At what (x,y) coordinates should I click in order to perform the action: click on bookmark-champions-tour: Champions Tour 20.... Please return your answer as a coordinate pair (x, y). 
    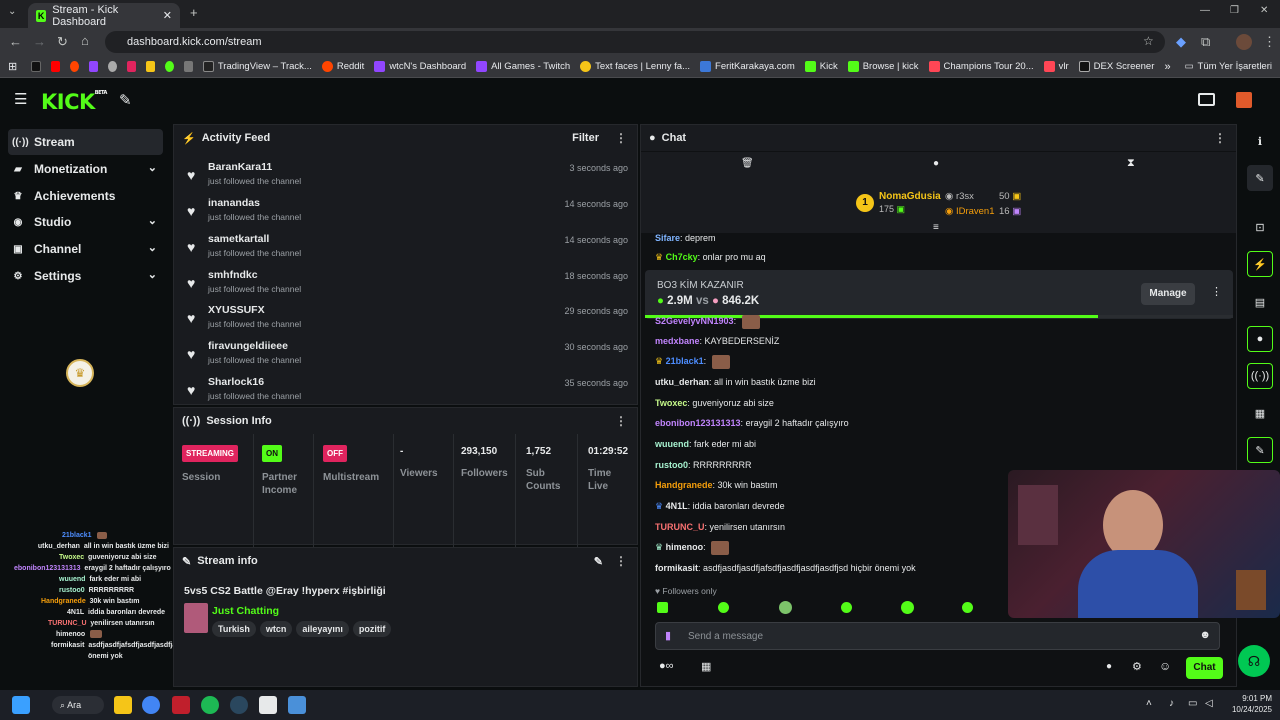
    Looking at the image, I should click on (981, 66).